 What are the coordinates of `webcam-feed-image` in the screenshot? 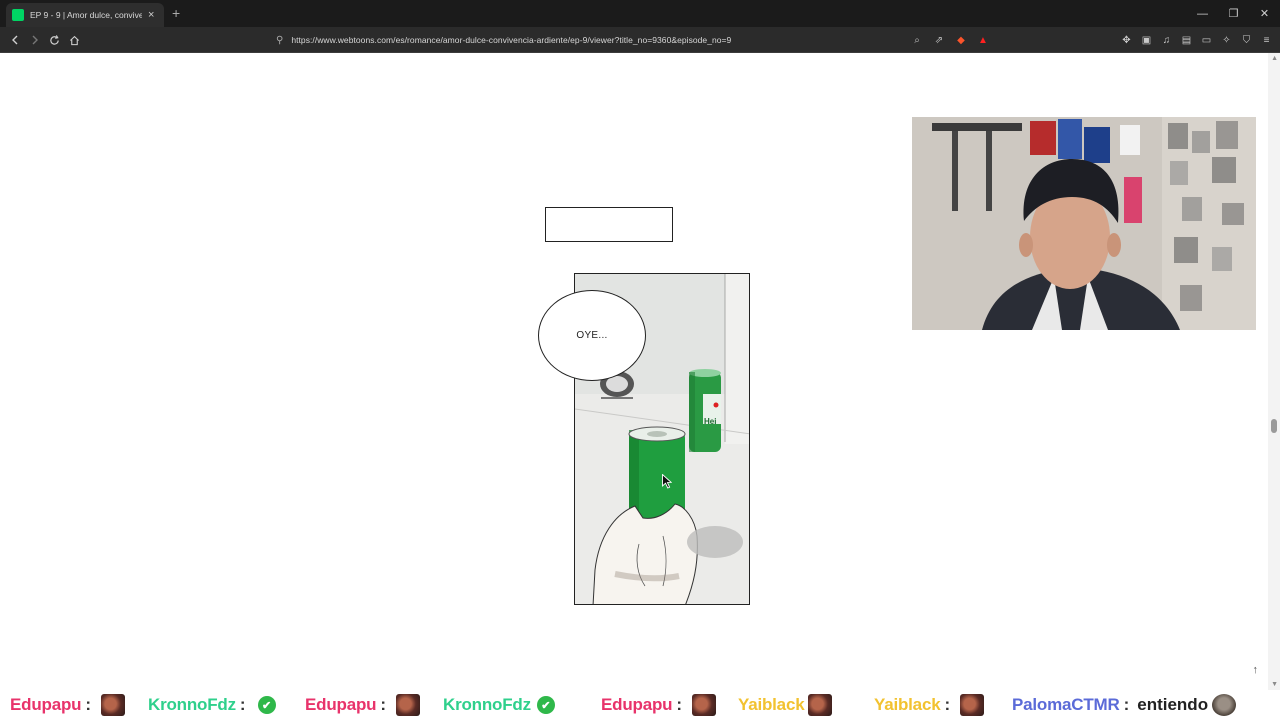 It's located at (1084, 223).